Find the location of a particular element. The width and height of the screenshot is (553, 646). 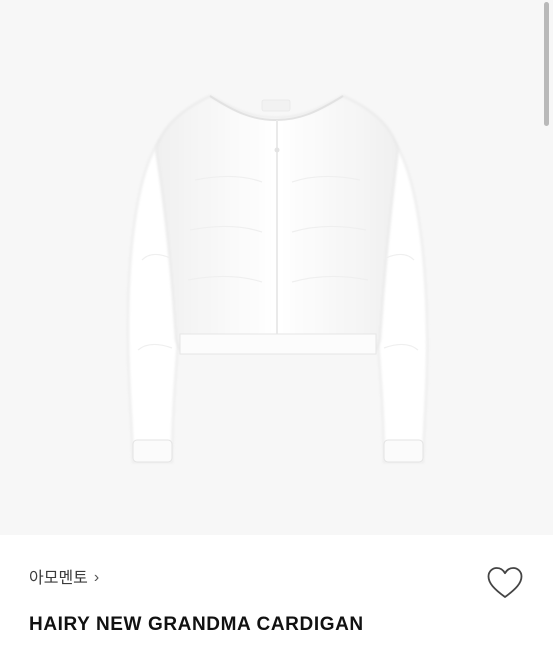

product-title: HAIRY NEW GRANDMA CARDIGAN is located at coordinates (196, 624).